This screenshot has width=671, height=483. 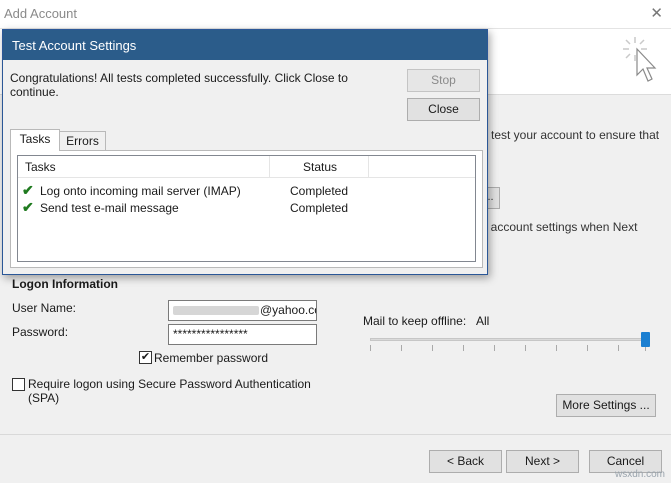 What do you see at coordinates (246, 167) in the screenshot?
I see `list-header: Tasks Status` at bounding box center [246, 167].